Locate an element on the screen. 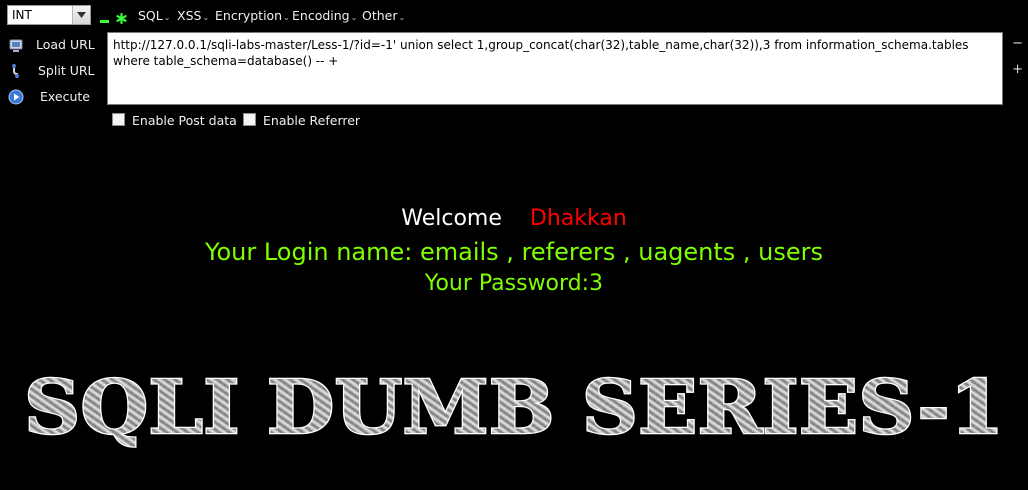  enable-referrer-option: Enable Referrer is located at coordinates (301, 120).